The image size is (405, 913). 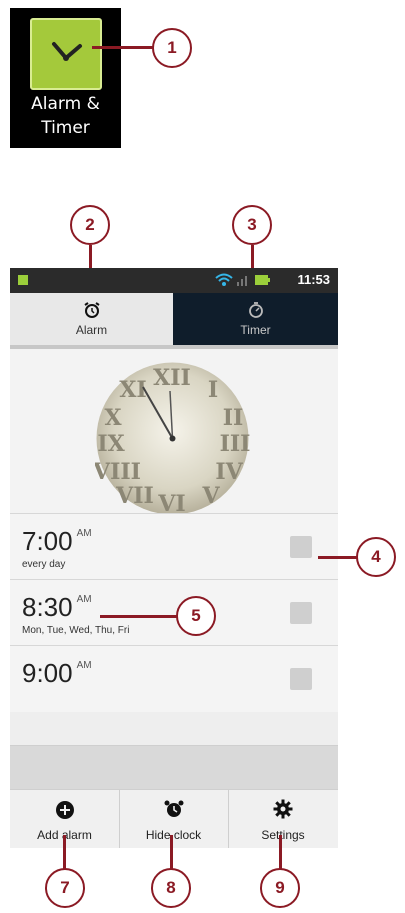 I want to click on svg-text: III, so click(x=235, y=444).